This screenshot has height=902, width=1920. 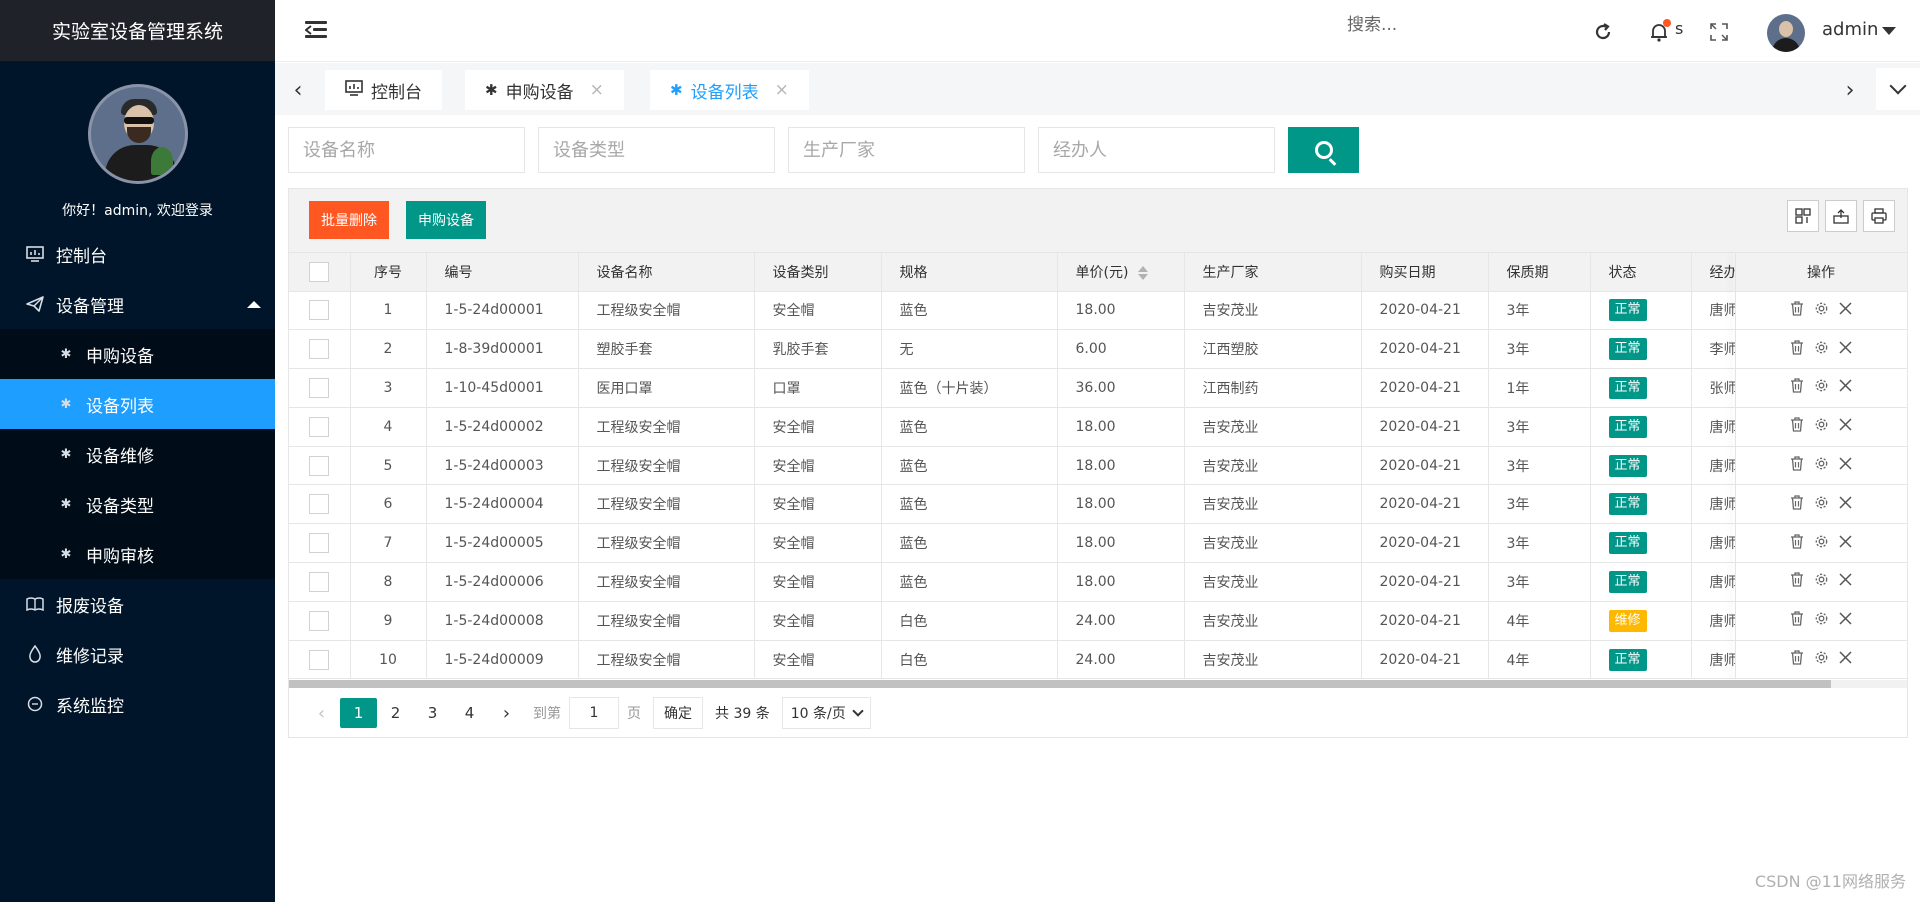 What do you see at coordinates (678, 713) in the screenshot?
I see `goto-confirm-button: 确定` at bounding box center [678, 713].